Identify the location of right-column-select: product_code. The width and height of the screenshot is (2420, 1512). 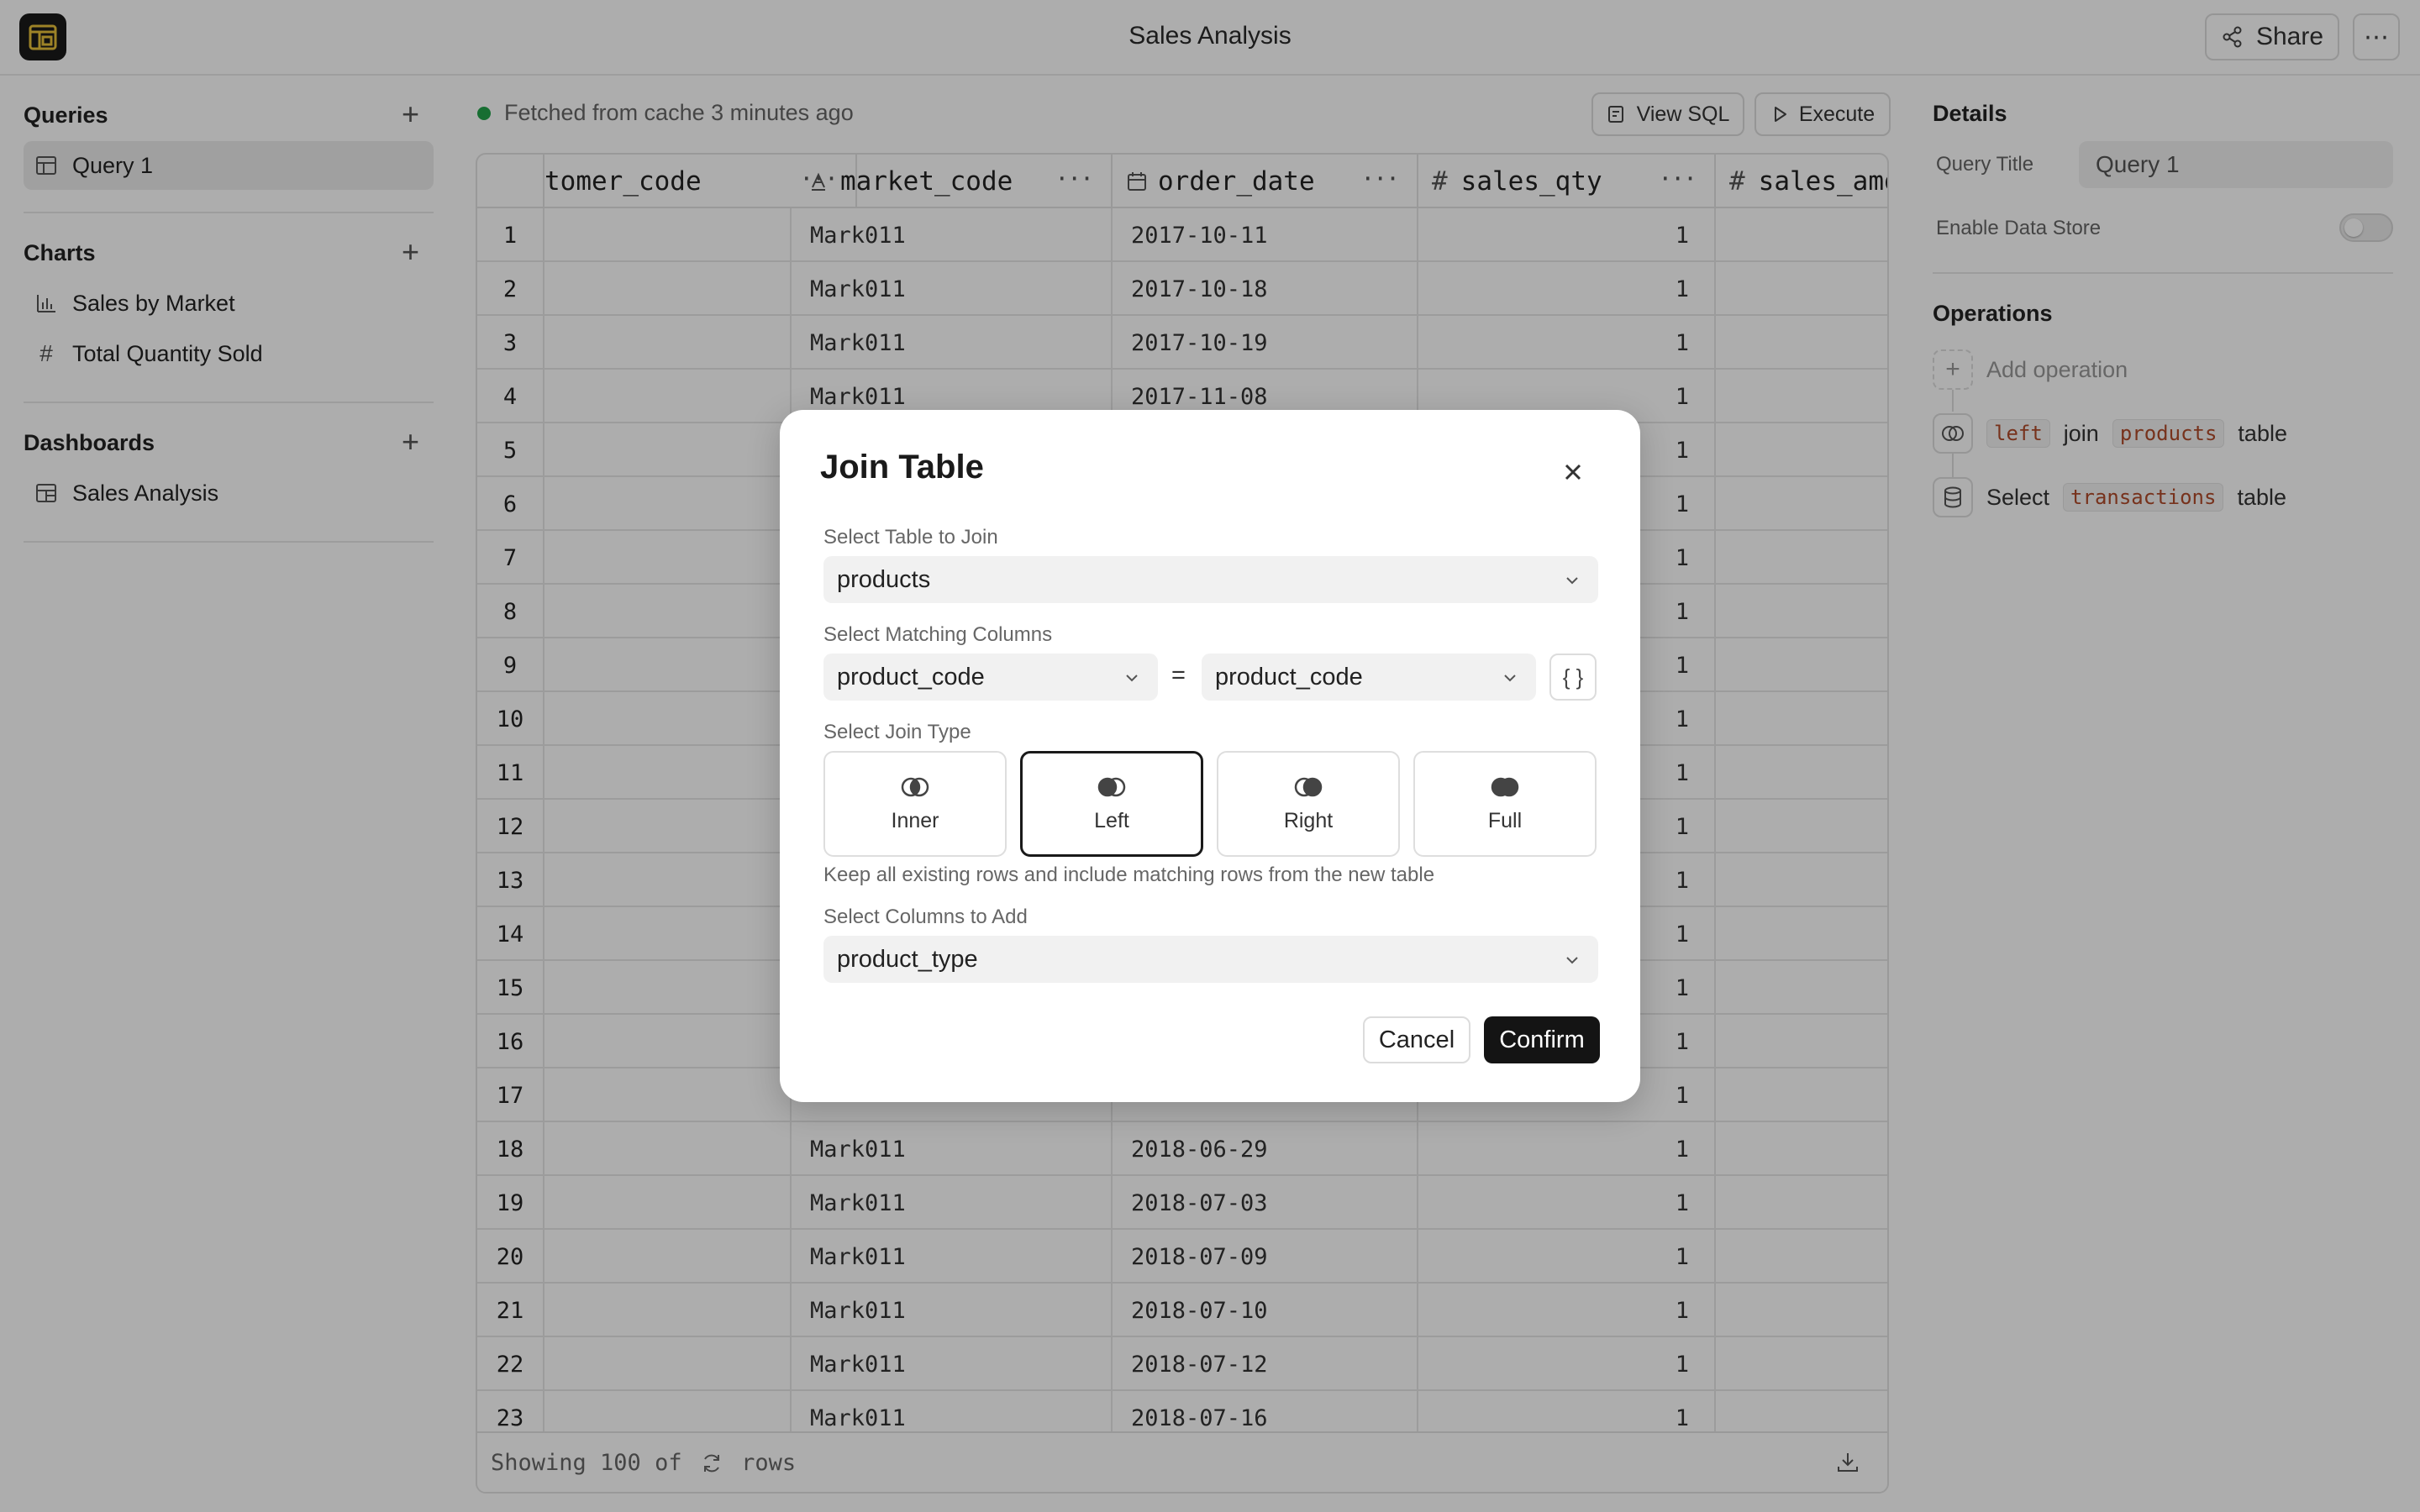
(1369, 677).